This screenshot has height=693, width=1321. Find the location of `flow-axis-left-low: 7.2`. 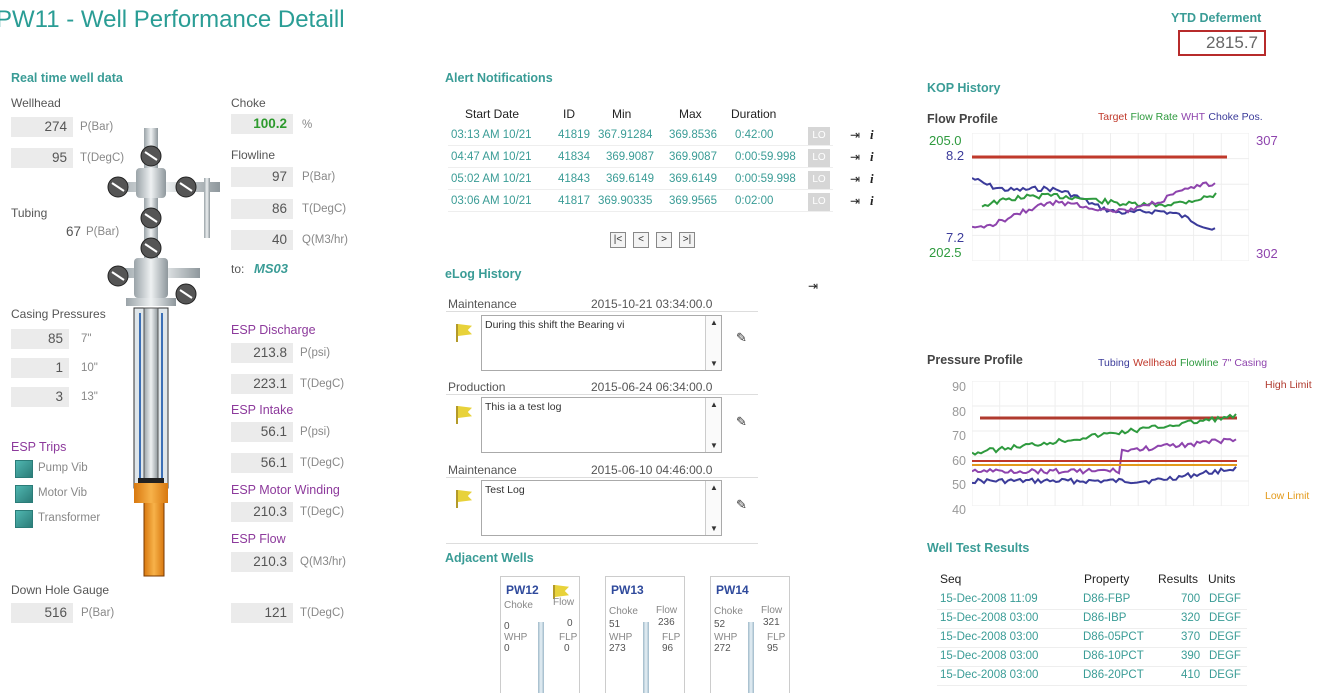

flow-axis-left-low: 7.2 is located at coordinates (955, 237).